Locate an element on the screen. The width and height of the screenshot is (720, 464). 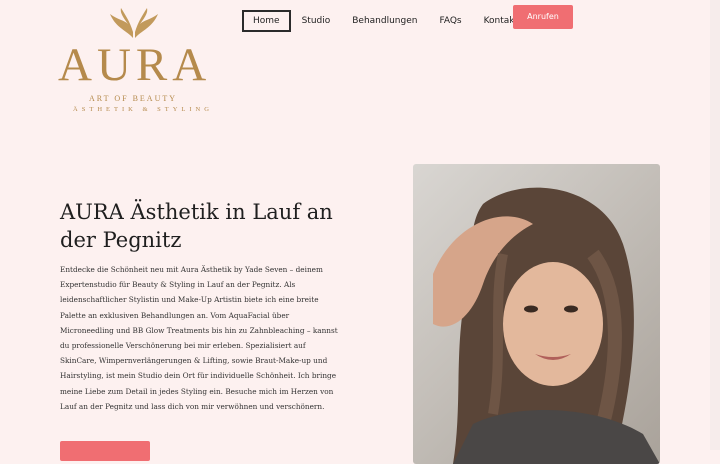
brand-tagline-2: ÄSTHETIK & STYLING is located at coordinates (143, 109).